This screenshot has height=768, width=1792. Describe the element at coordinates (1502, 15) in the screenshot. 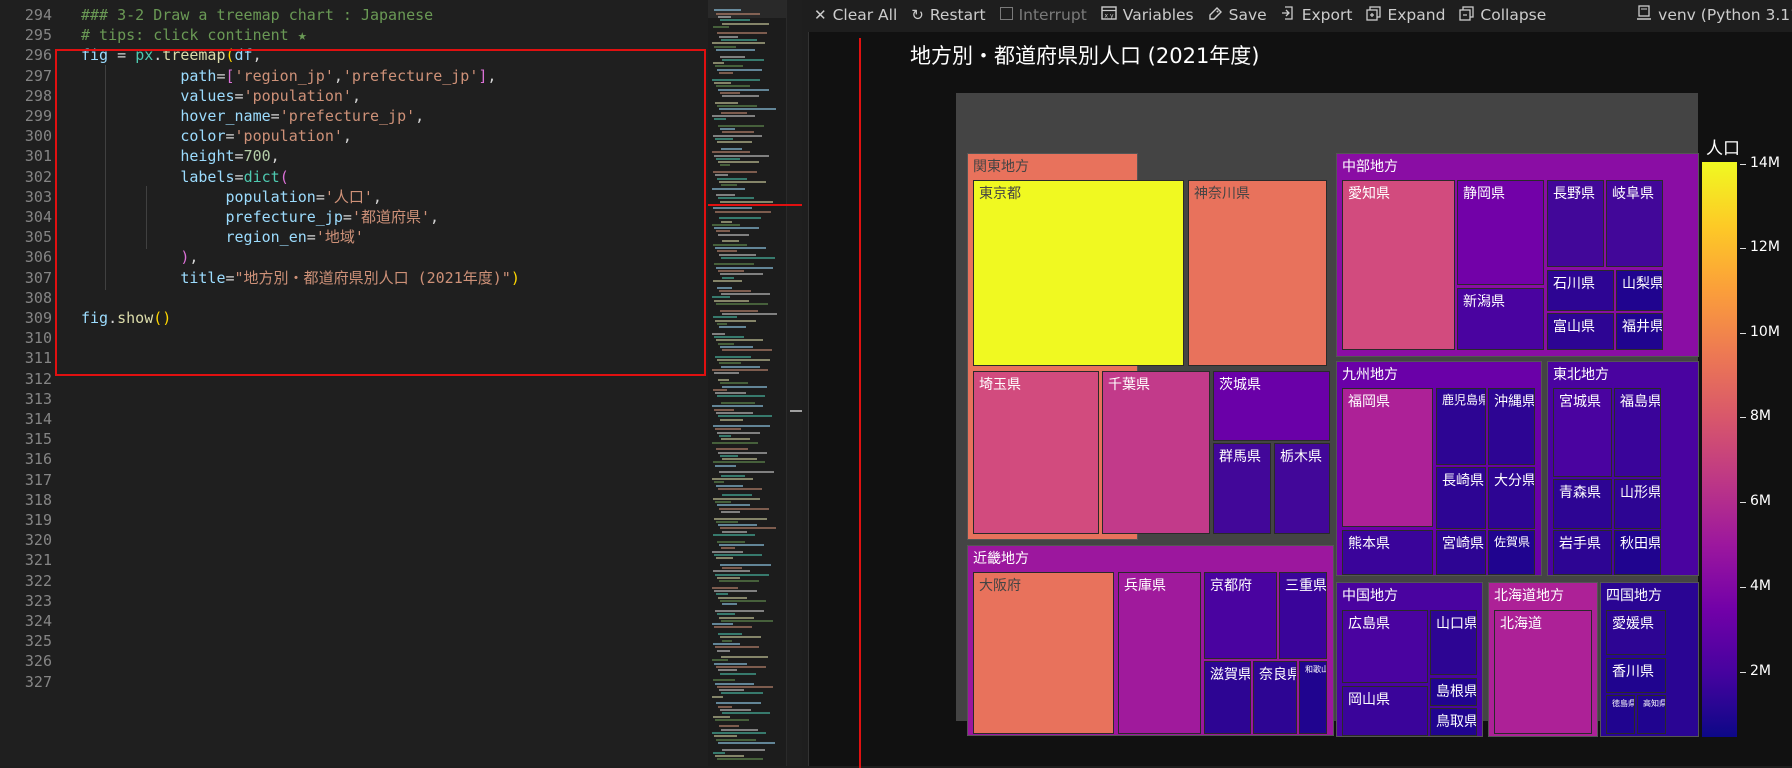

I see `collapse-button: Collapse` at that location.